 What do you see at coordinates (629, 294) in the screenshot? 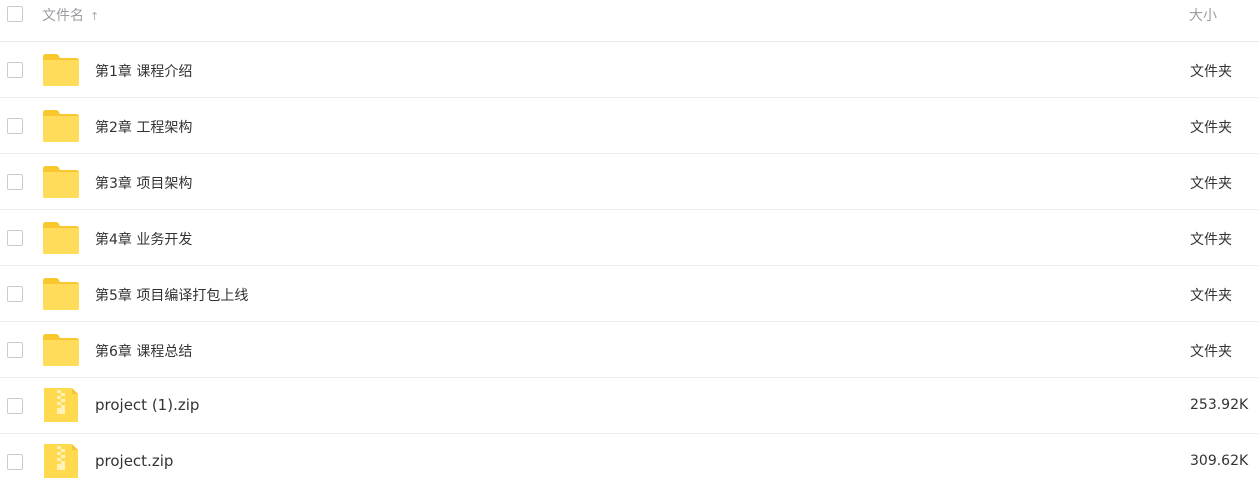
I see `file-row: 第5章 项目编译打包上线 文件夹` at bounding box center [629, 294].